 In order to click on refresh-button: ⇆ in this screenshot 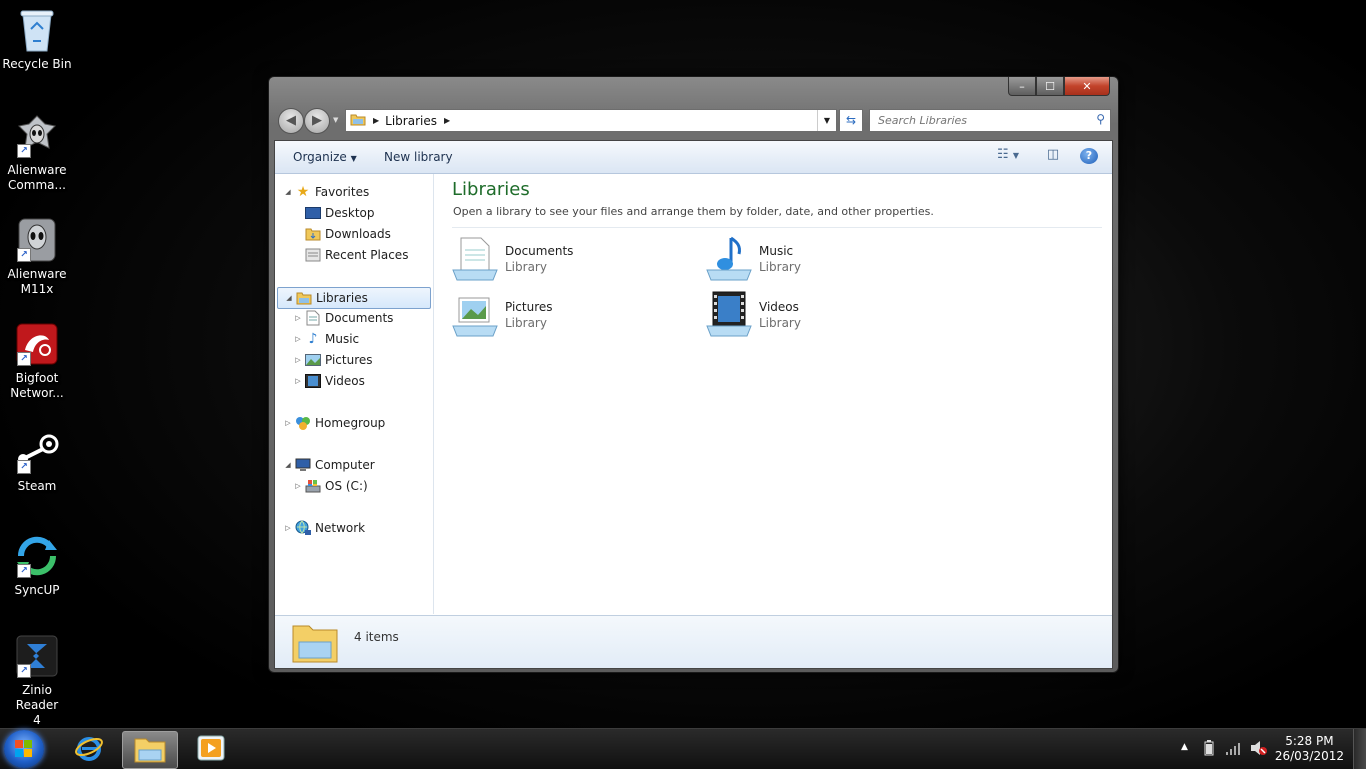, I will do `click(851, 120)`.